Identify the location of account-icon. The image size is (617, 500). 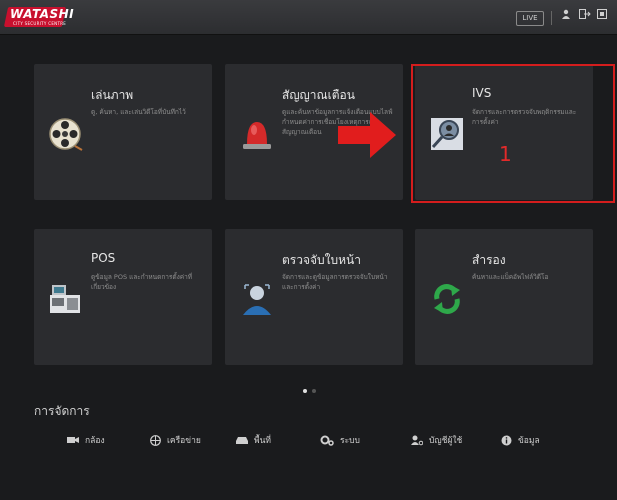
(417, 440).